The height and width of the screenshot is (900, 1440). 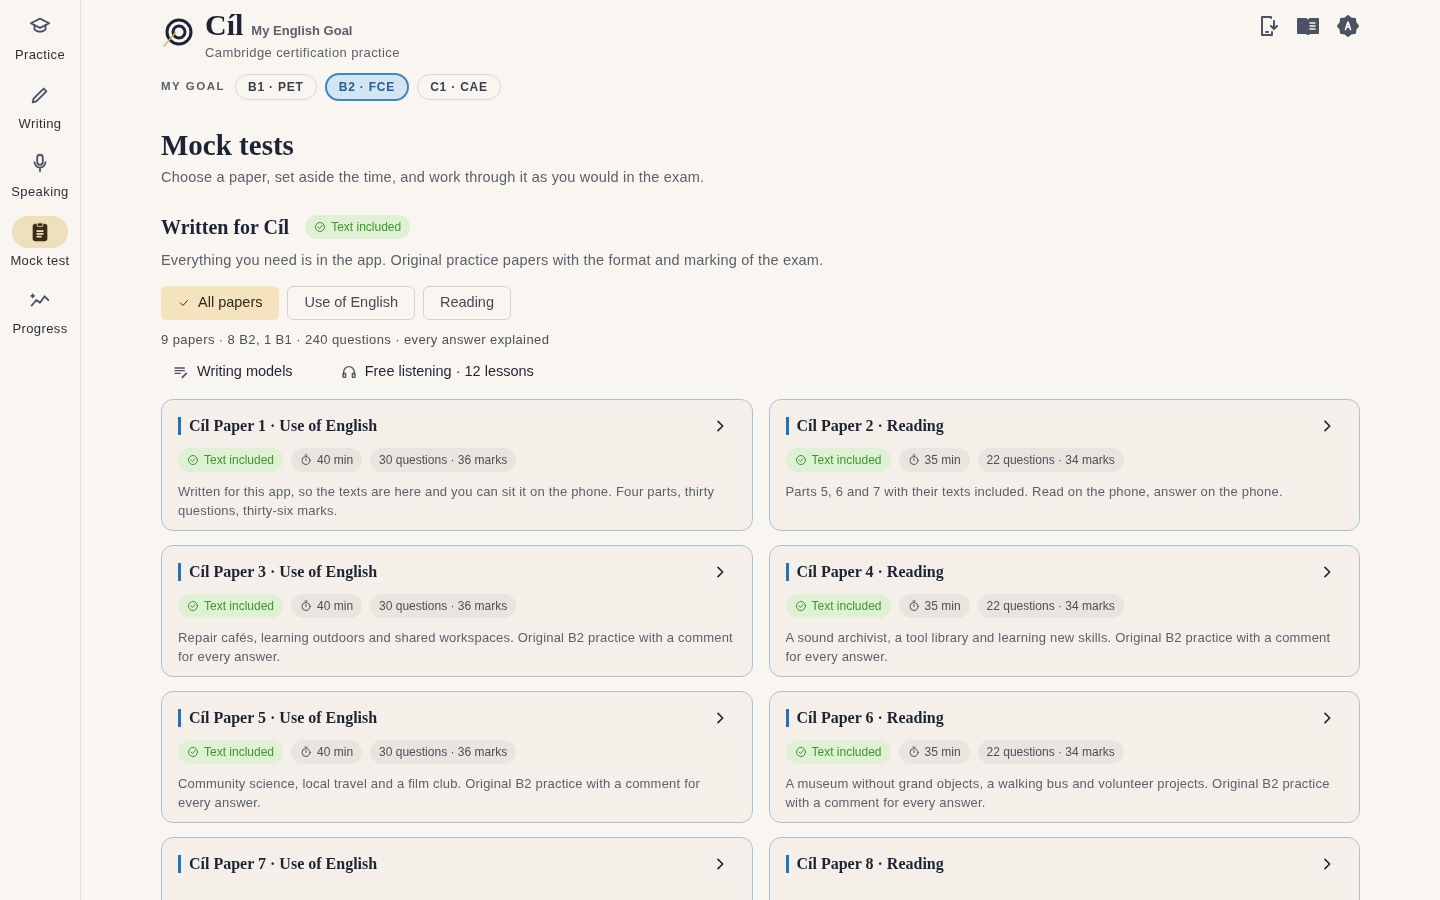 I want to click on goal-chip: C1 · CAE, so click(x=459, y=86).